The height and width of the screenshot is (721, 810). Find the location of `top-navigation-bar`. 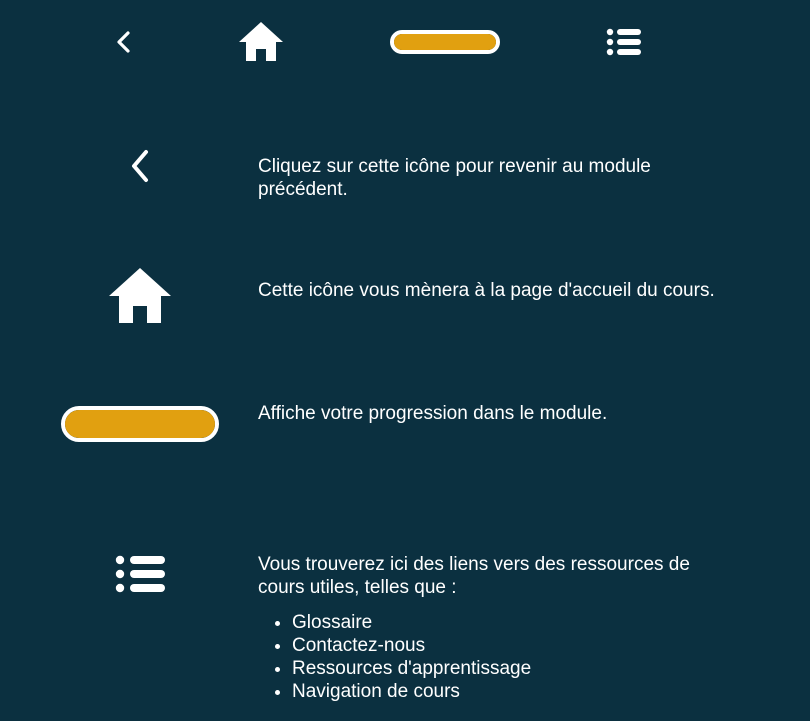

top-navigation-bar is located at coordinates (405, 42).